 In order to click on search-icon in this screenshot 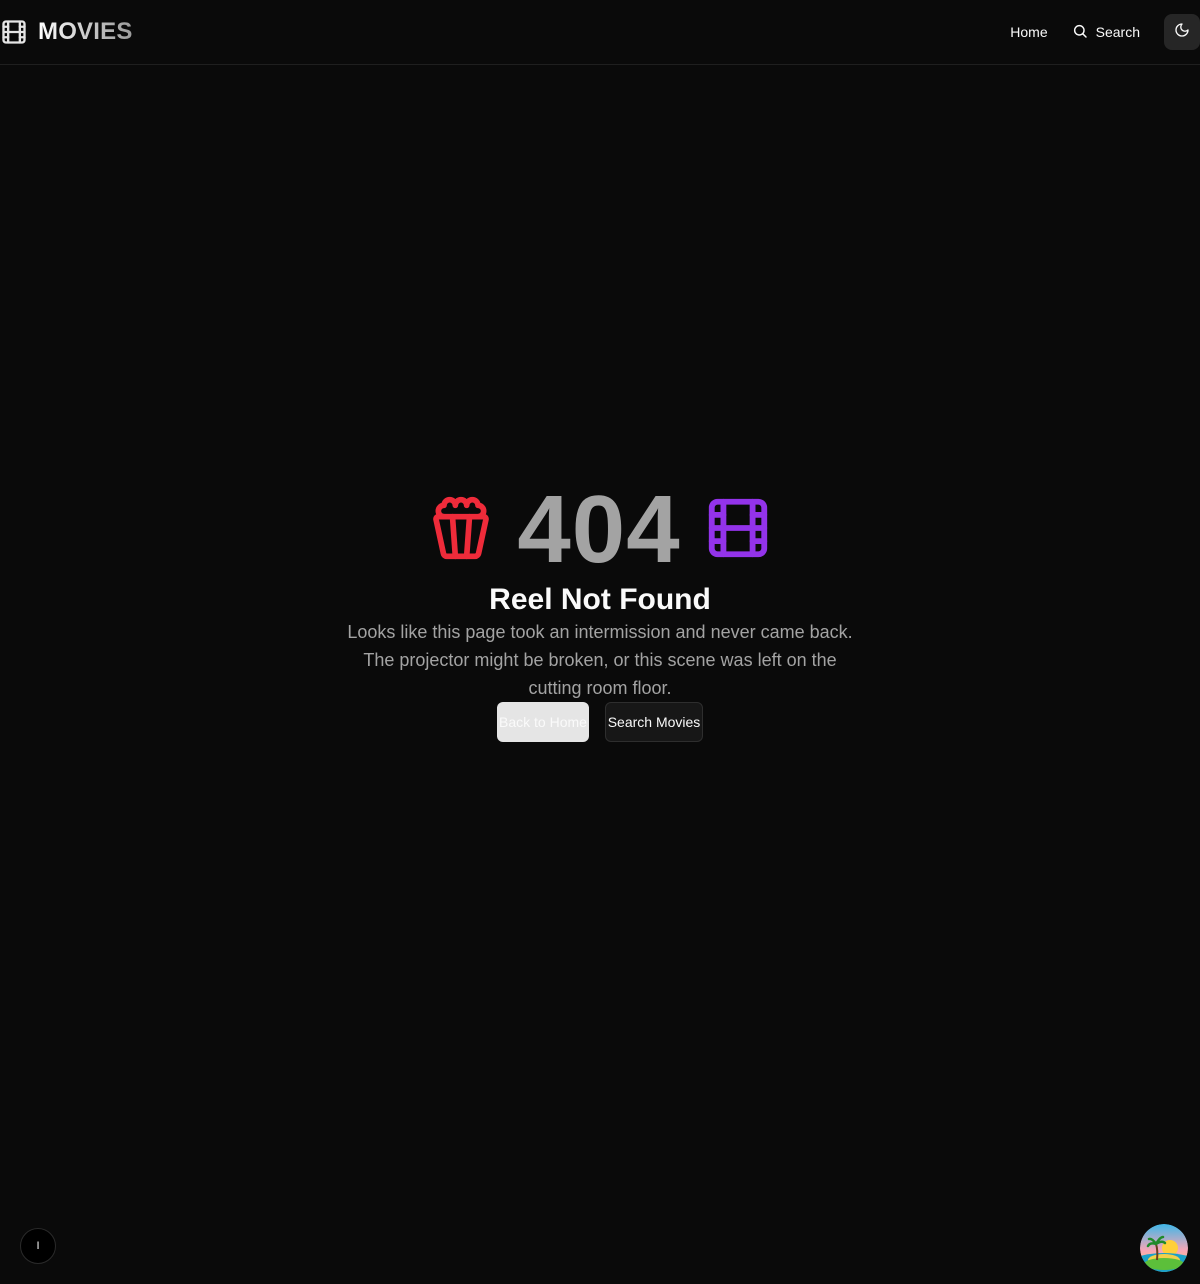, I will do `click(1080, 32)`.